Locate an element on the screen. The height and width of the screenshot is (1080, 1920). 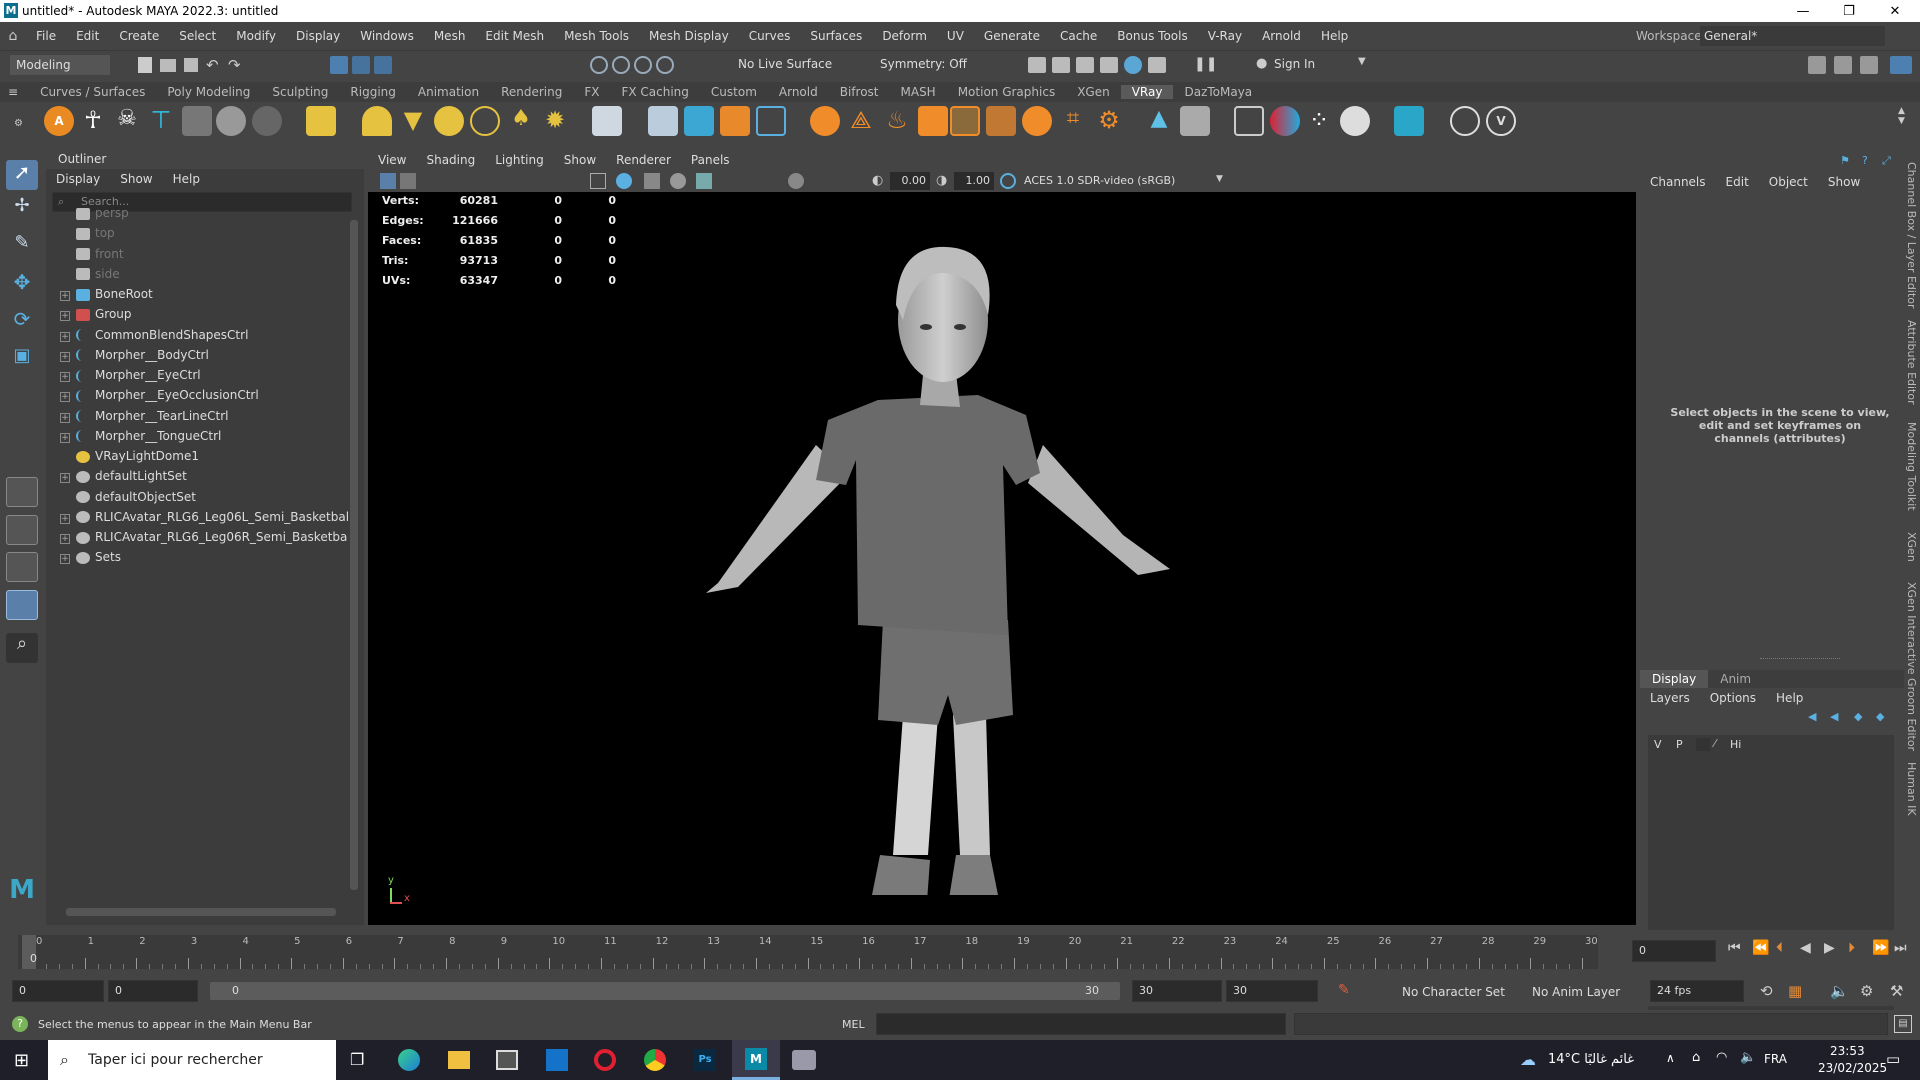
character-set-dropdown: No Character Set is located at coordinates (1453, 992).